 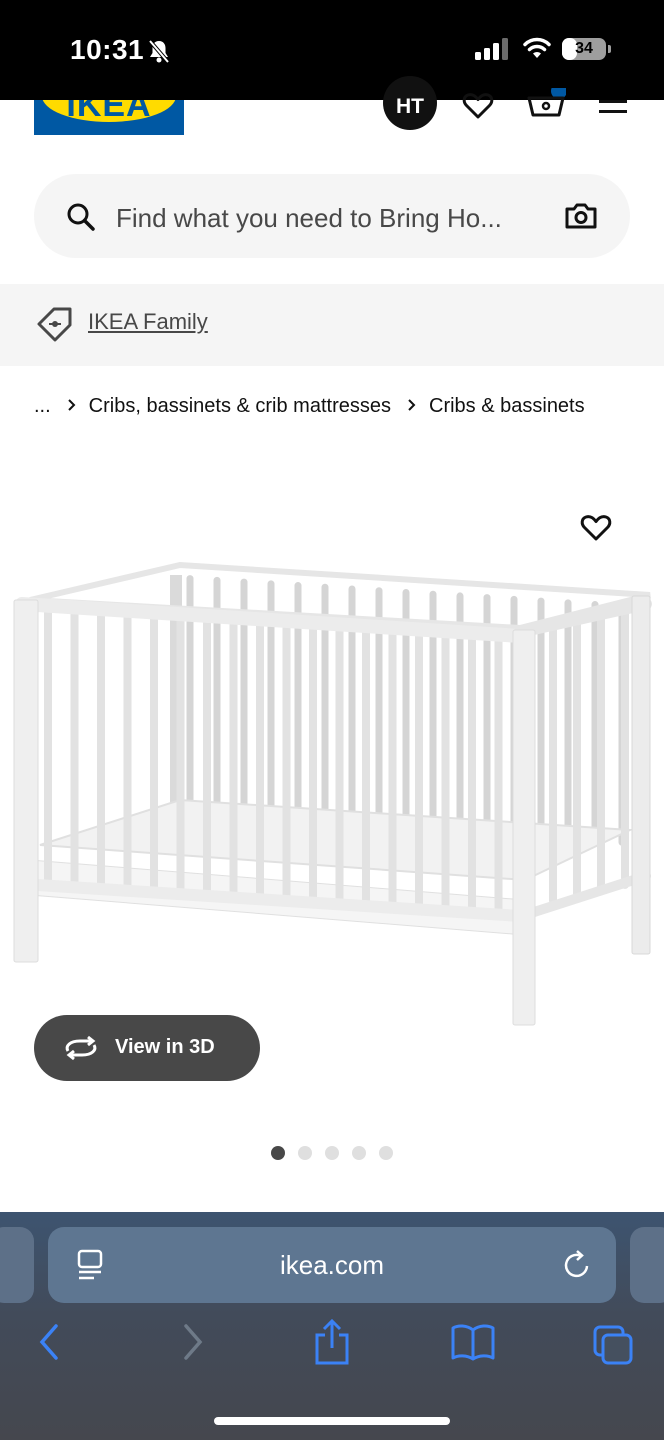 What do you see at coordinates (609, 49) in the screenshot?
I see `battery-tip` at bounding box center [609, 49].